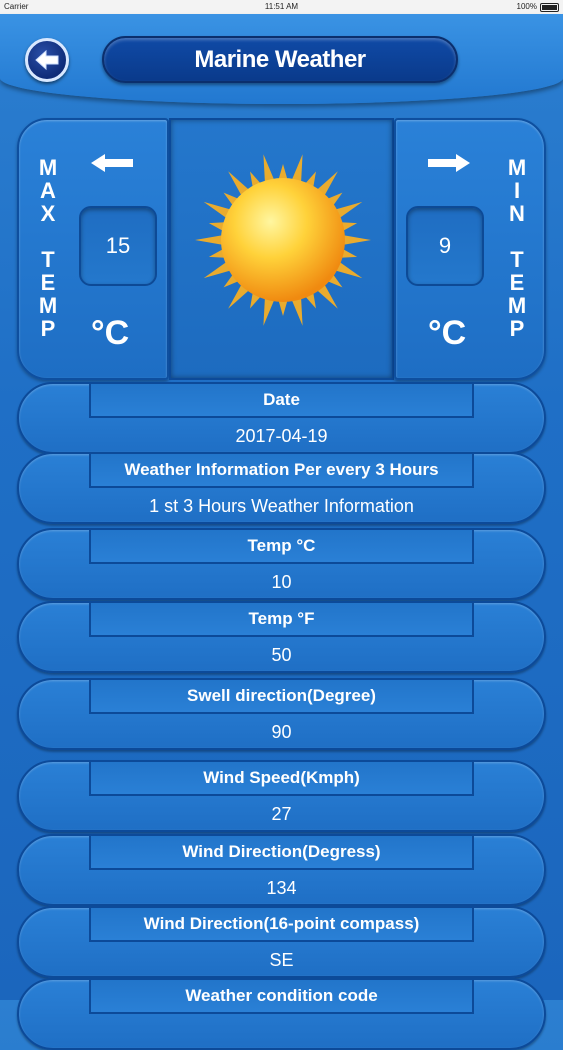  I want to click on back-button, so click(47, 60).